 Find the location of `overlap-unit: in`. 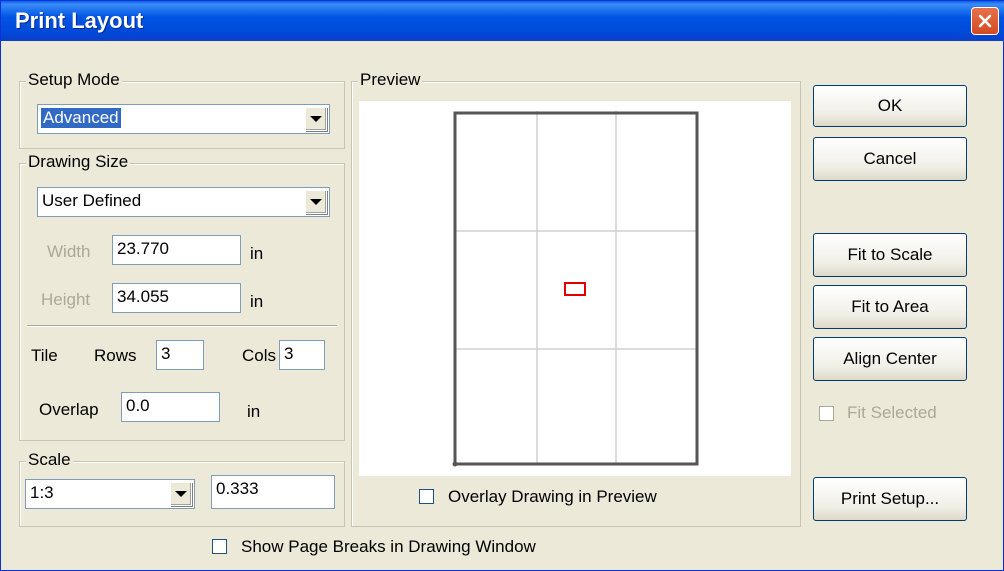

overlap-unit: in is located at coordinates (254, 411).